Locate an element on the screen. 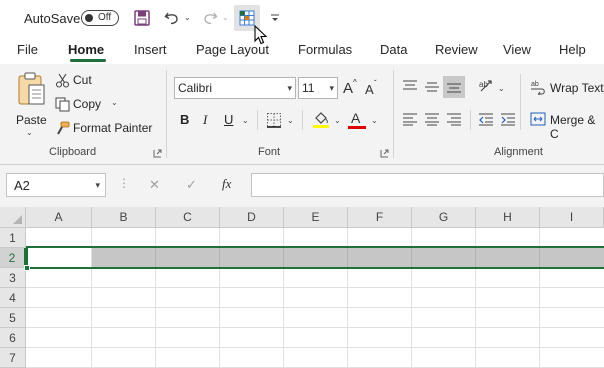 The width and height of the screenshot is (604, 368). tab-home: Home is located at coordinates (86, 49).